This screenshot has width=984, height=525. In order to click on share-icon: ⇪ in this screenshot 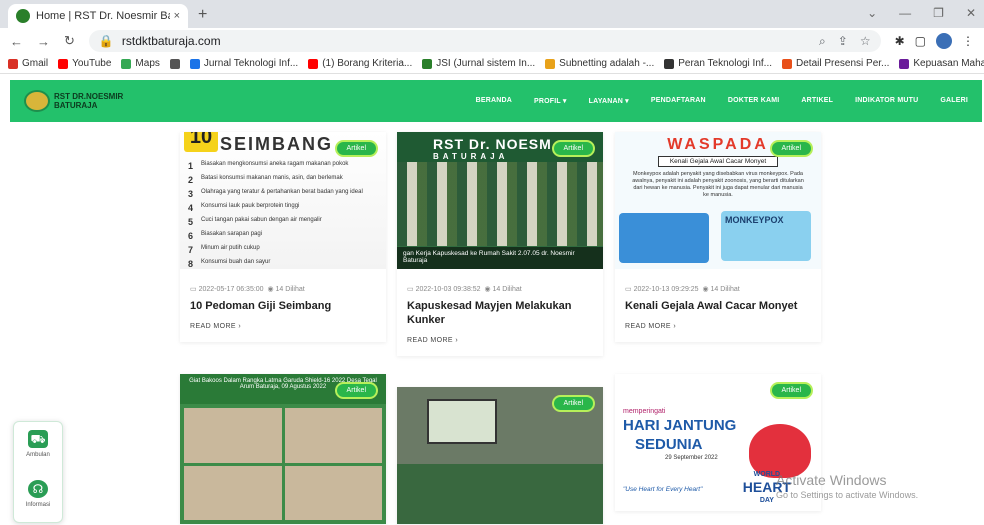, I will do `click(843, 41)`.